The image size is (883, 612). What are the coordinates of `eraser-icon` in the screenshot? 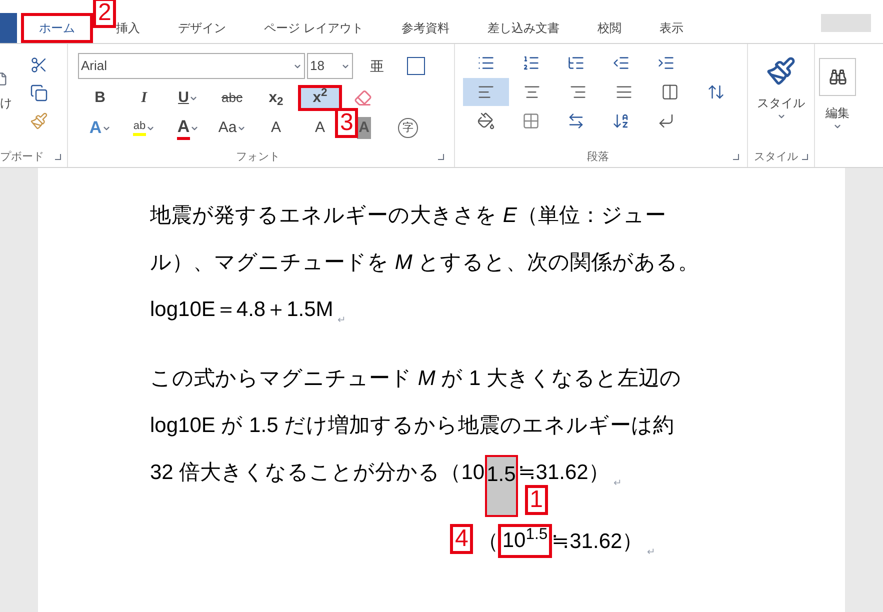 It's located at (363, 98).